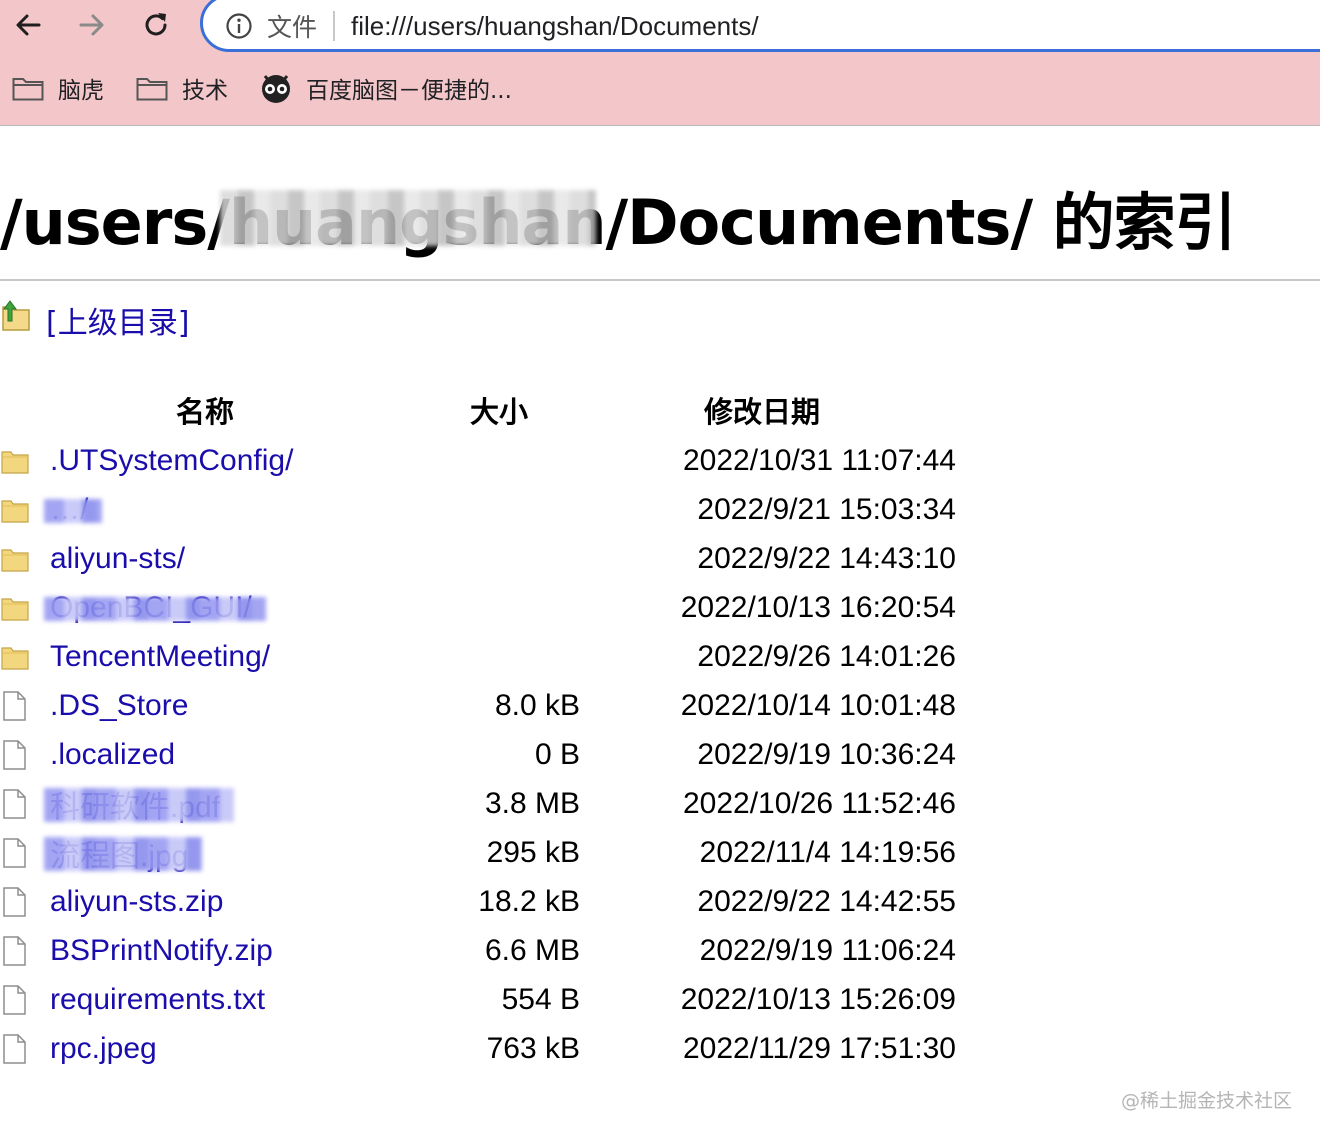  I want to click on file-link: BSPrintNotify.zip, so click(161, 951).